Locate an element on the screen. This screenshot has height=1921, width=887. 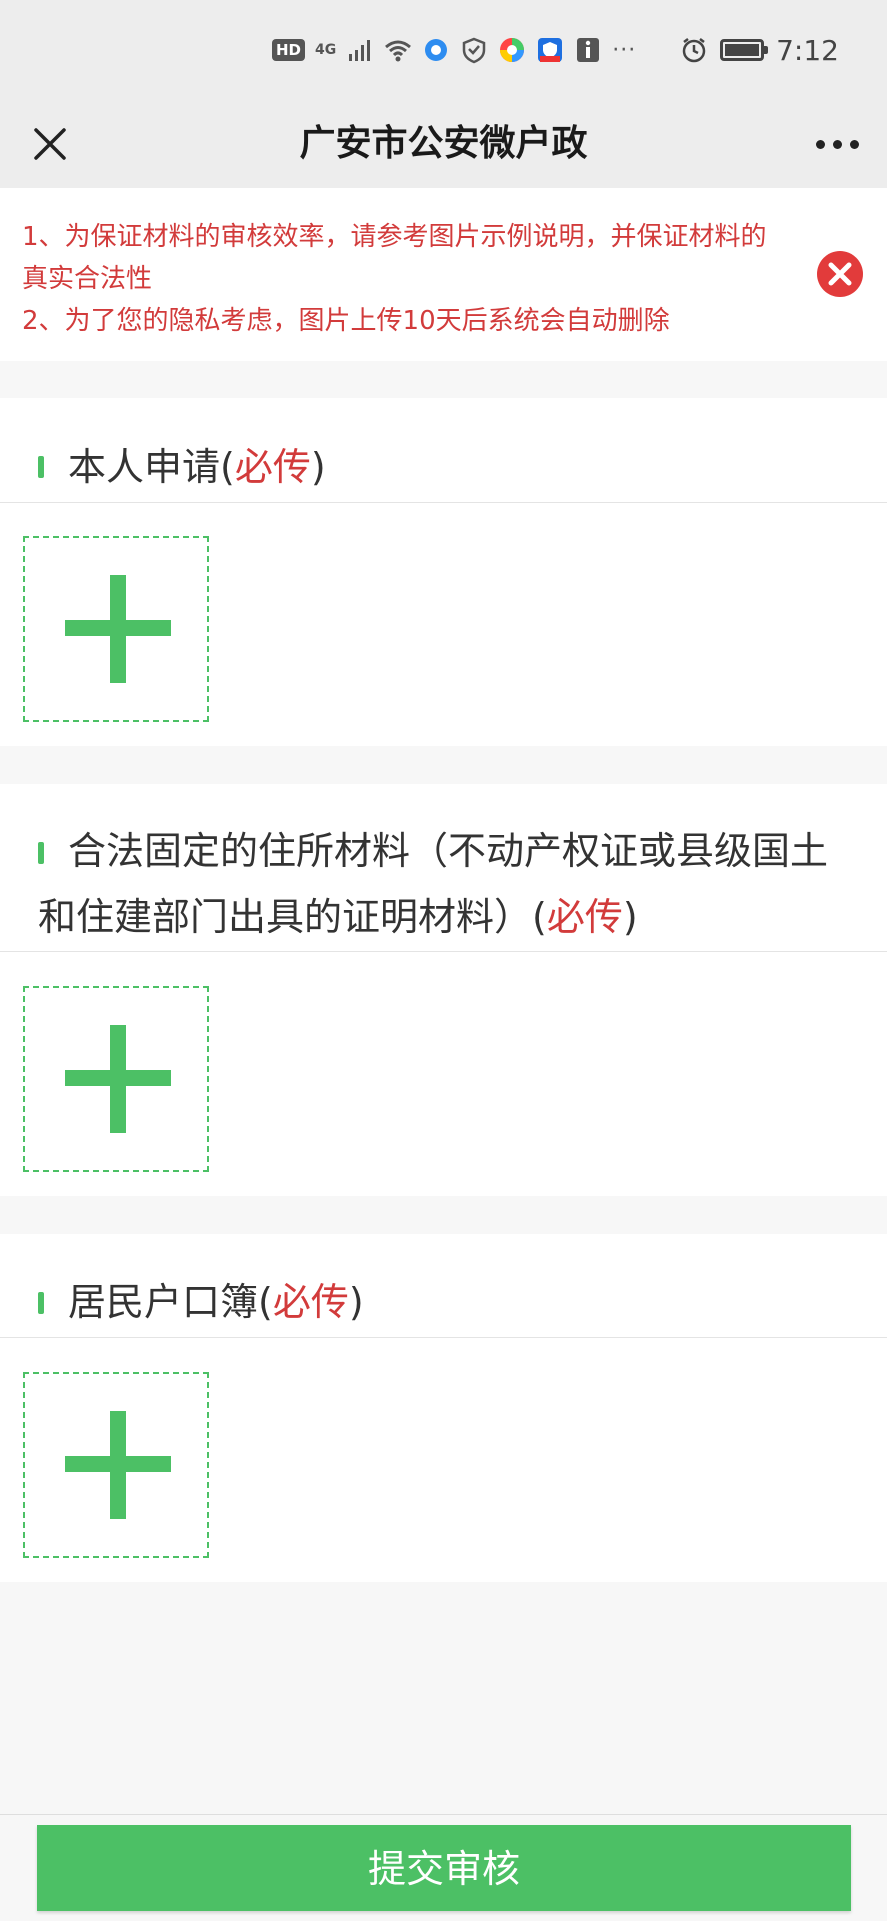
alarm-icon is located at coordinates (694, 50).